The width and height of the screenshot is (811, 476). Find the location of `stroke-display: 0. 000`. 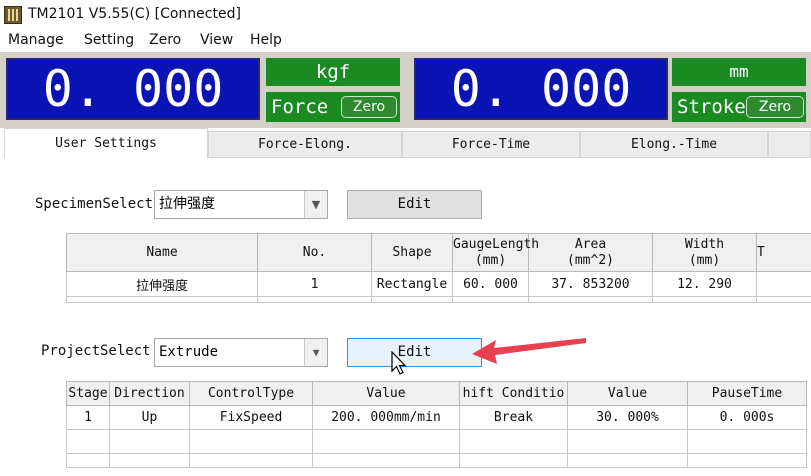

stroke-display: 0. 000 is located at coordinates (541, 89).